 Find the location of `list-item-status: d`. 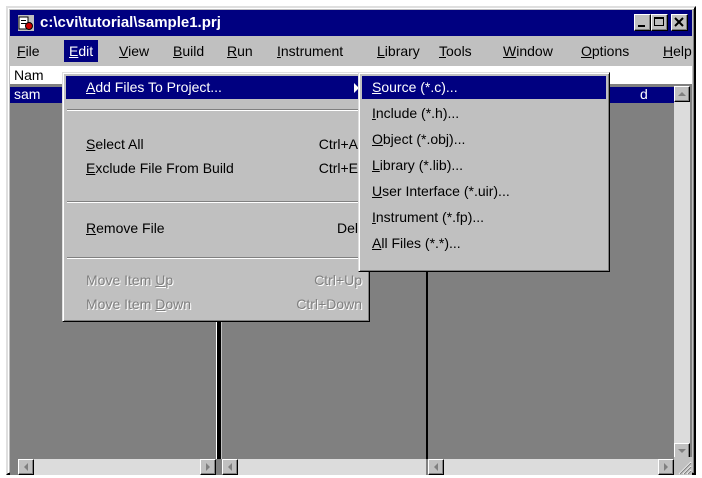

list-item-status: d is located at coordinates (644, 94).